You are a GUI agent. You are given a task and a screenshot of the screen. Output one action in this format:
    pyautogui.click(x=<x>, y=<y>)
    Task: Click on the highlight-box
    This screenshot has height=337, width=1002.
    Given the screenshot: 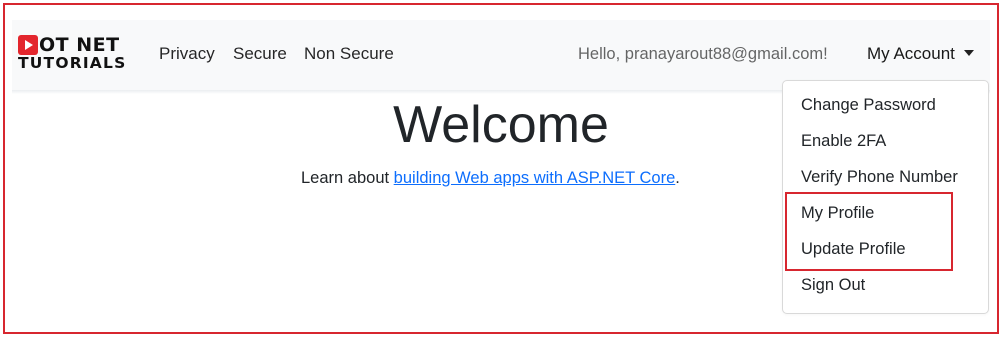 What is the action you would take?
    pyautogui.click(x=869, y=231)
    